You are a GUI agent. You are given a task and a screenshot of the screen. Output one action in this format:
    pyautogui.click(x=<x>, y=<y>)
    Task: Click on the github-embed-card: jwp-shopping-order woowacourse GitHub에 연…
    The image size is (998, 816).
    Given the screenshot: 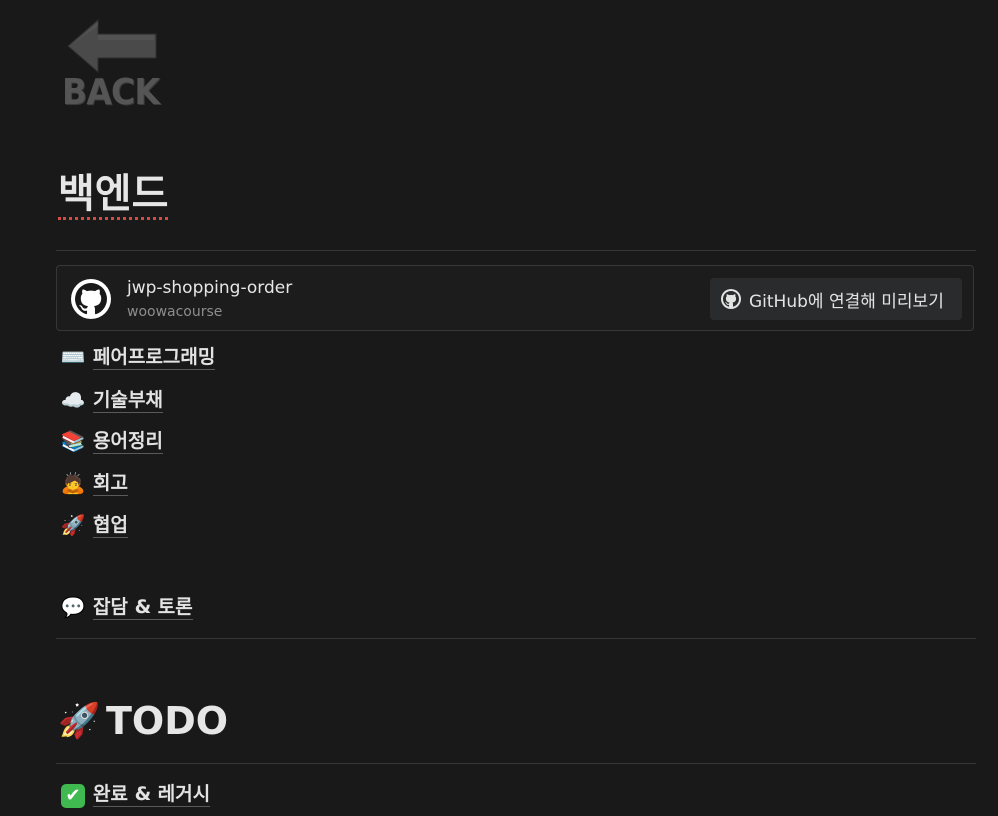 What is the action you would take?
    pyautogui.click(x=515, y=298)
    